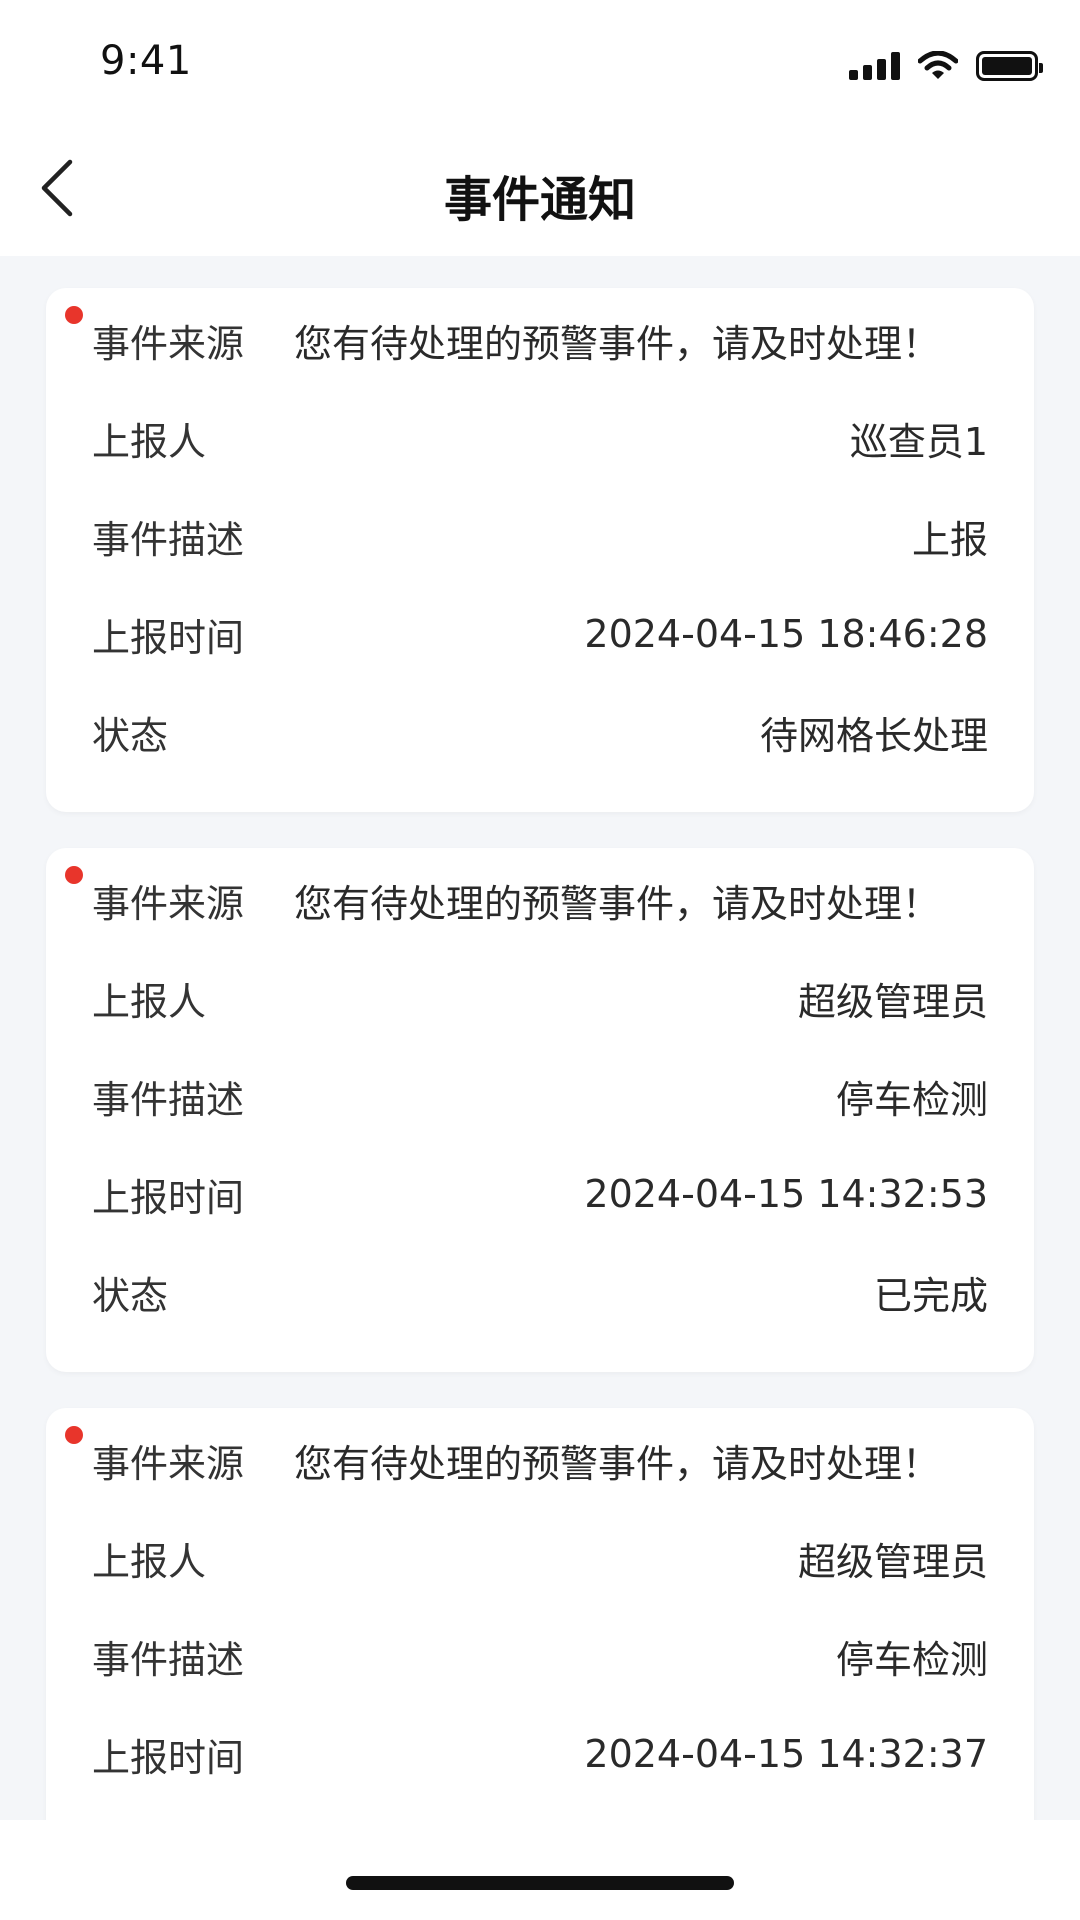 This screenshot has width=1080, height=1920. I want to click on status-row: 状态 已完成, so click(540, 1292).